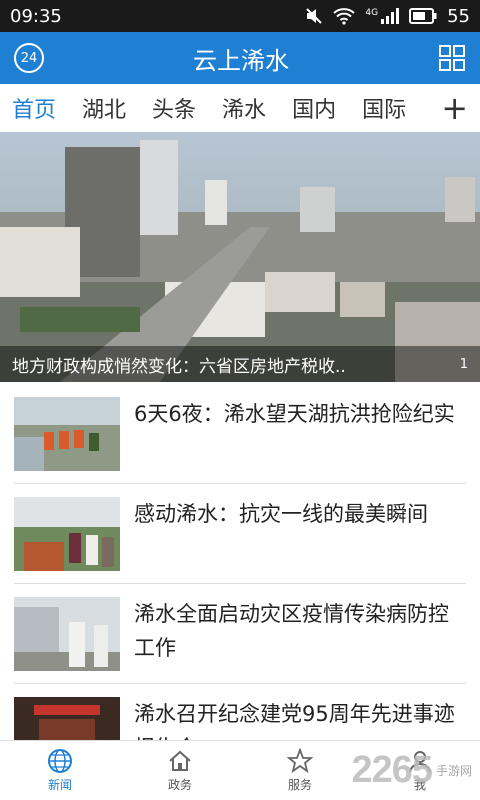 Image resolution: width=480 pixels, height=800 pixels. Describe the element at coordinates (34, 108) in the screenshot. I see `tab-home: 首页` at that location.